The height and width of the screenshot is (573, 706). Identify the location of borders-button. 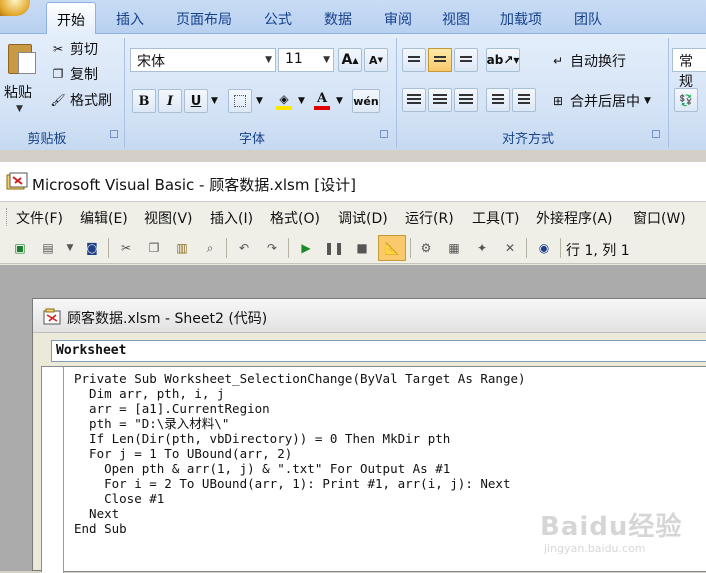
(240, 101).